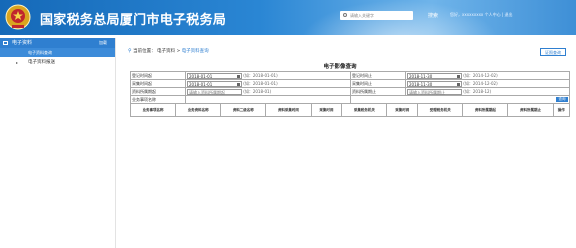  What do you see at coordinates (440, 110) in the screenshot?
I see `column-header: 受理税务机关` at bounding box center [440, 110].